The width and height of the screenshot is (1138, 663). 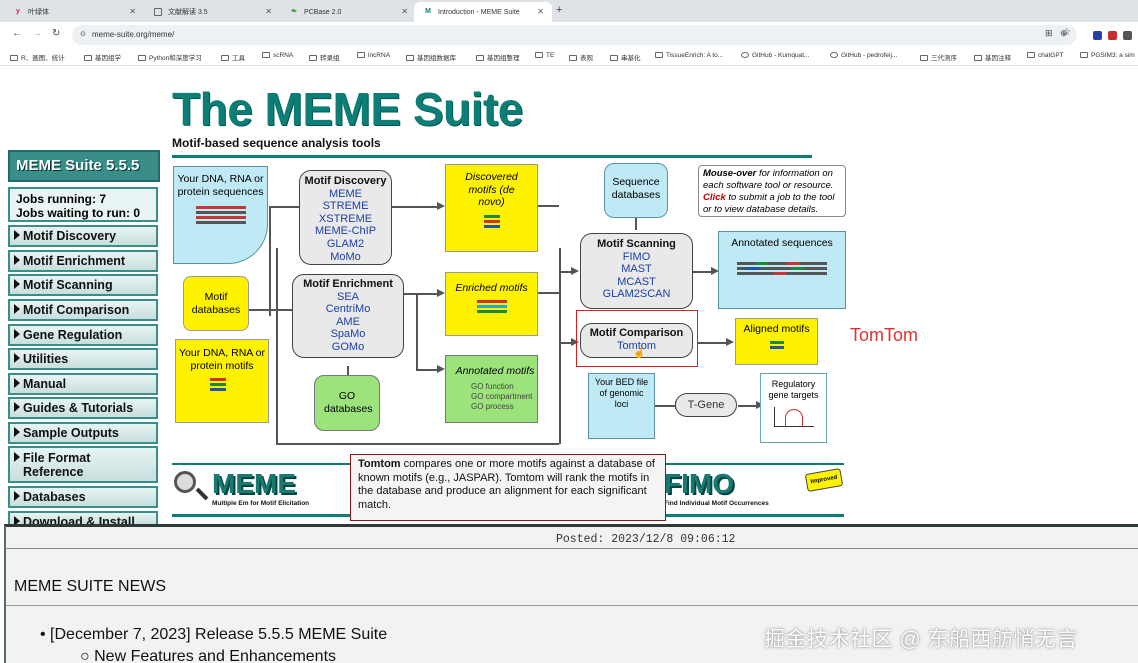 What do you see at coordinates (347, 109) in the screenshot?
I see `page-title: The MEME Suite` at bounding box center [347, 109].